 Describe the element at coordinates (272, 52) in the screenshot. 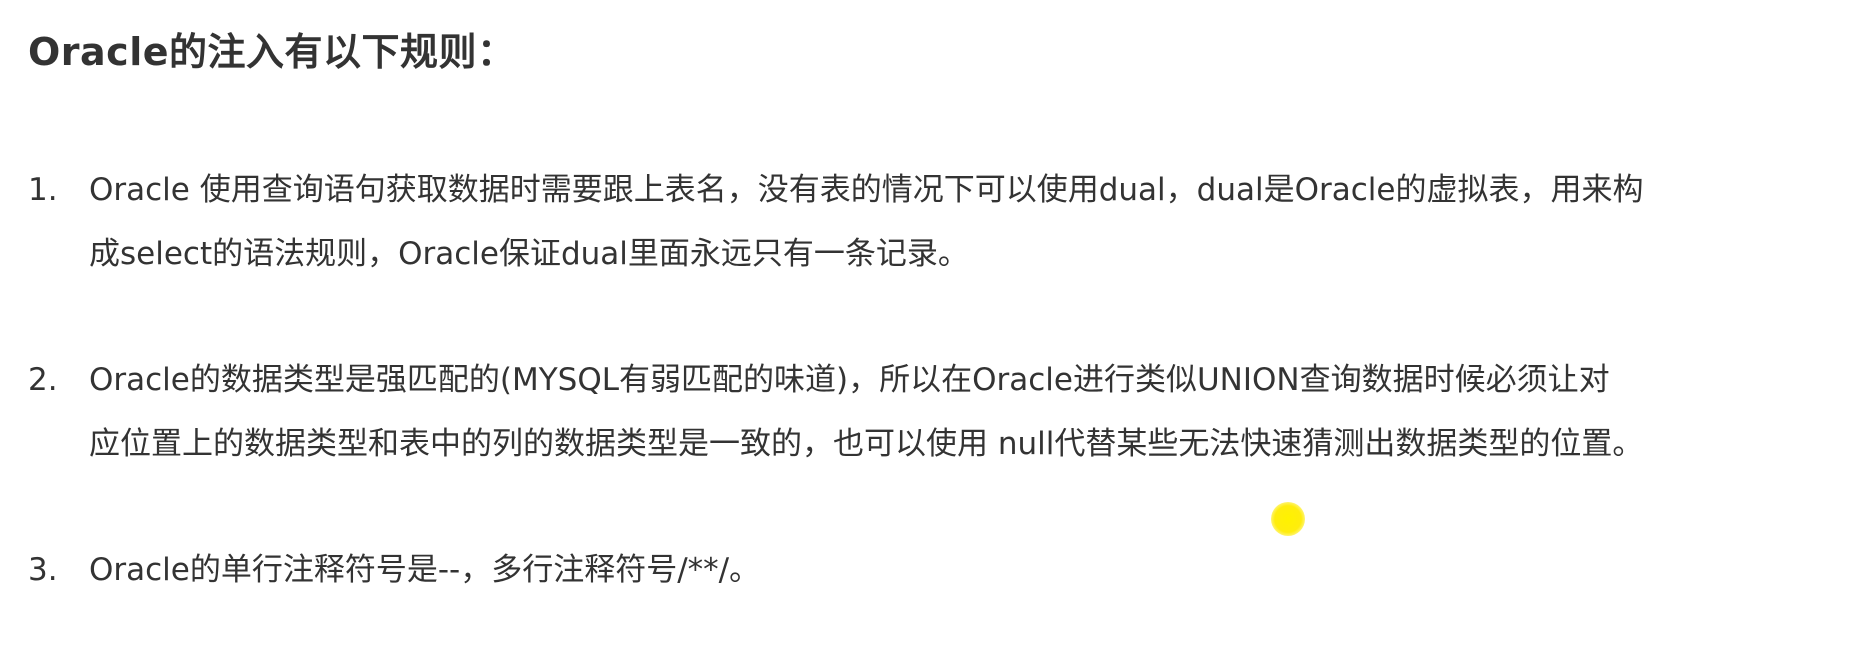

I see `page-heading: Oracle的注入有以下规则：` at that location.